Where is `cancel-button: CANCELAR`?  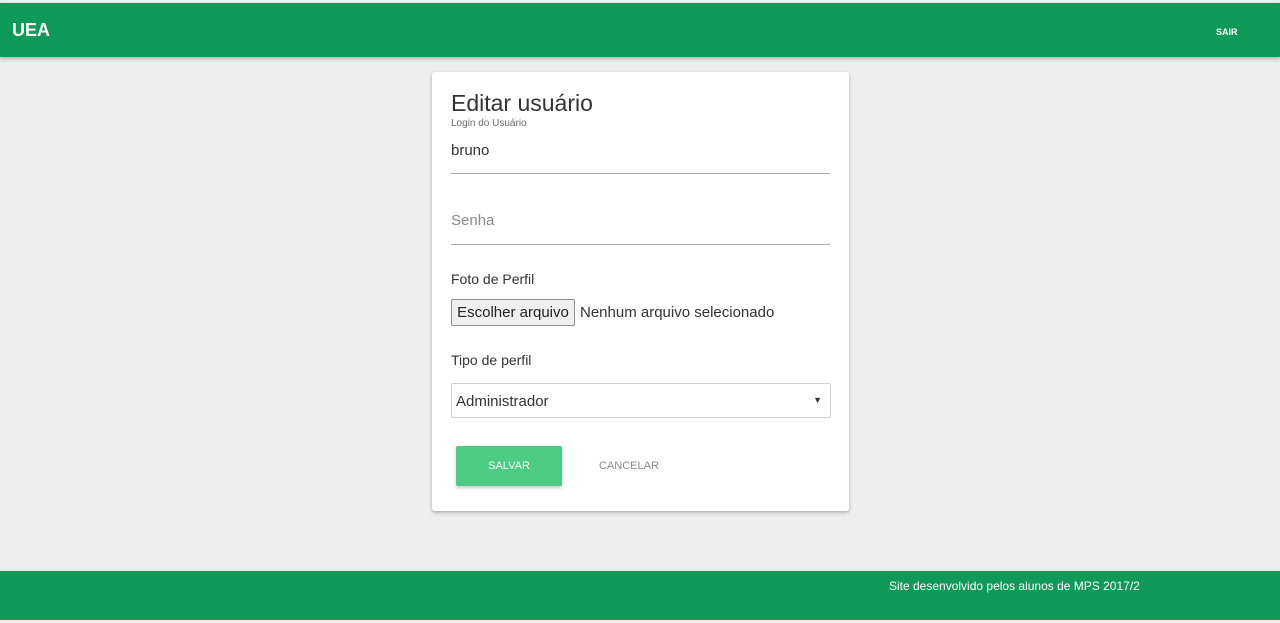 cancel-button: CANCELAR is located at coordinates (639, 466).